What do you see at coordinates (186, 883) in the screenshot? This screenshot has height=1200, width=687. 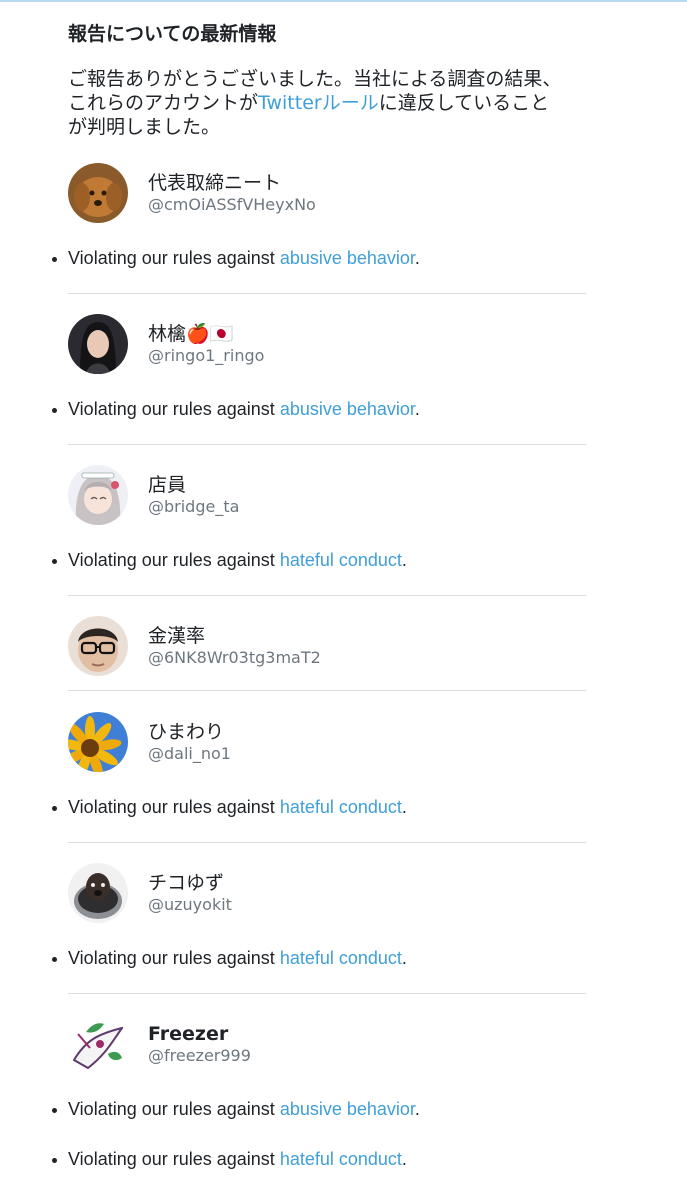 I see `display-name: チコゆず` at bounding box center [186, 883].